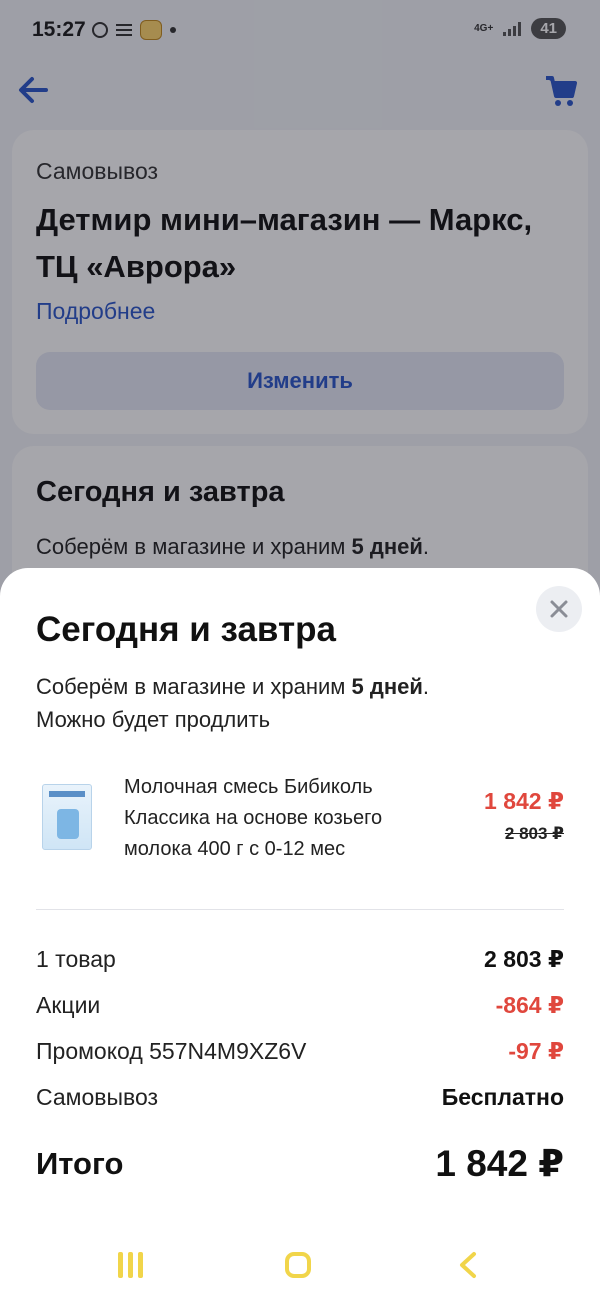 The height and width of the screenshot is (1299, 600). Describe the element at coordinates (524, 959) in the screenshot. I see `summary-value: 2 803 ₽` at that location.